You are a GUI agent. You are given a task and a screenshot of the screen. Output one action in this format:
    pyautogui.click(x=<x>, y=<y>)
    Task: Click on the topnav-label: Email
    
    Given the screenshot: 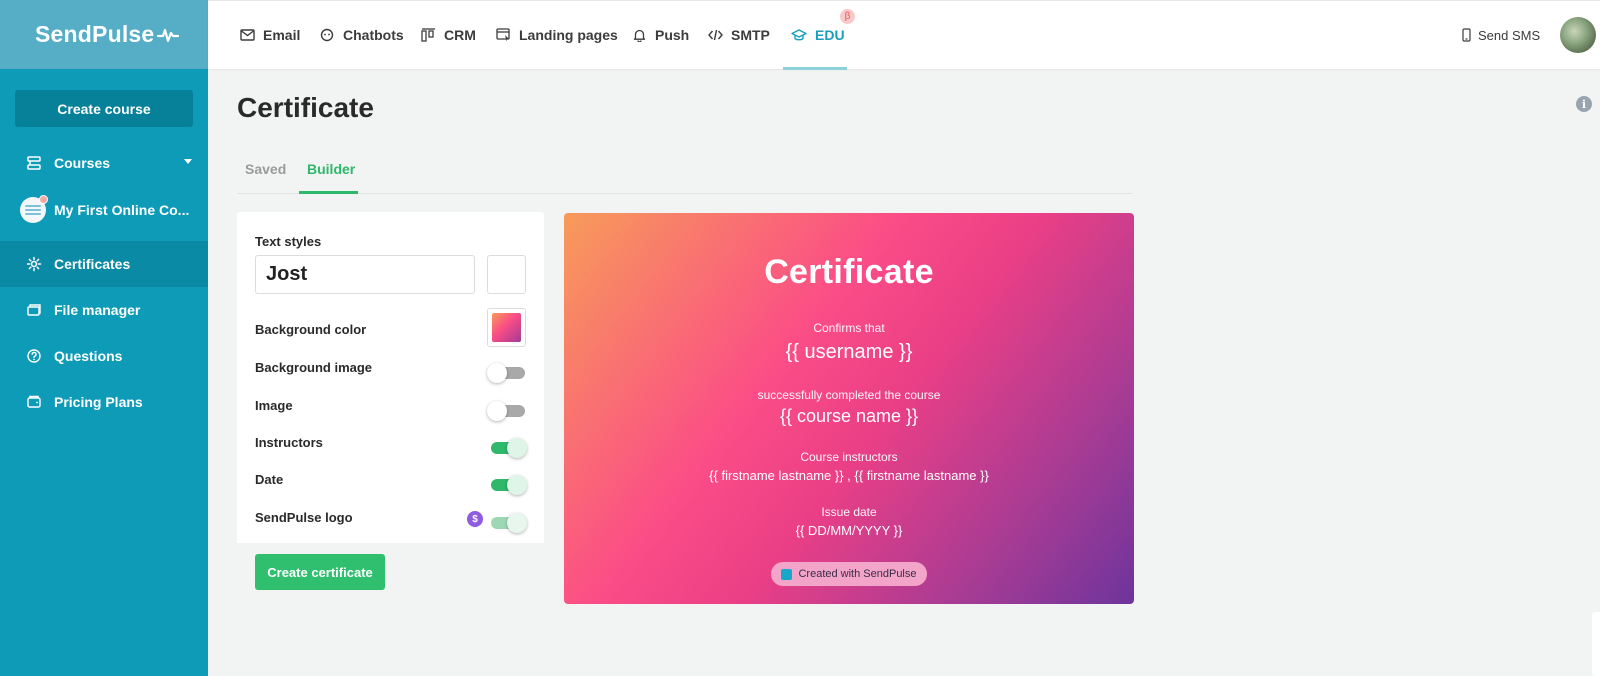 What is the action you would take?
    pyautogui.click(x=282, y=35)
    